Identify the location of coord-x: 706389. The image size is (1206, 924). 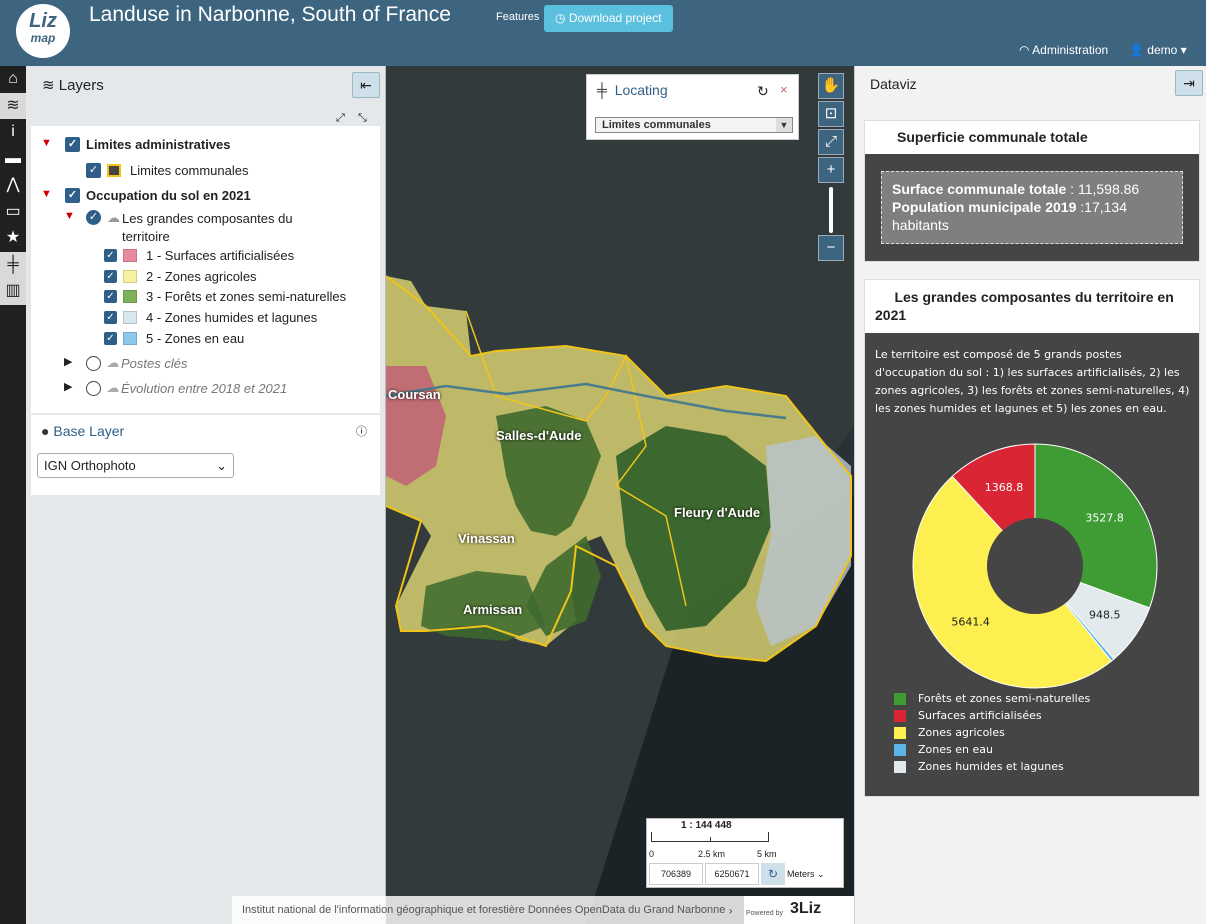
(676, 874).